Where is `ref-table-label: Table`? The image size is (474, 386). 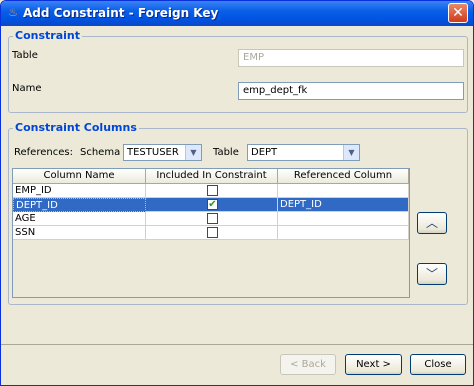
ref-table-label: Table is located at coordinates (226, 152).